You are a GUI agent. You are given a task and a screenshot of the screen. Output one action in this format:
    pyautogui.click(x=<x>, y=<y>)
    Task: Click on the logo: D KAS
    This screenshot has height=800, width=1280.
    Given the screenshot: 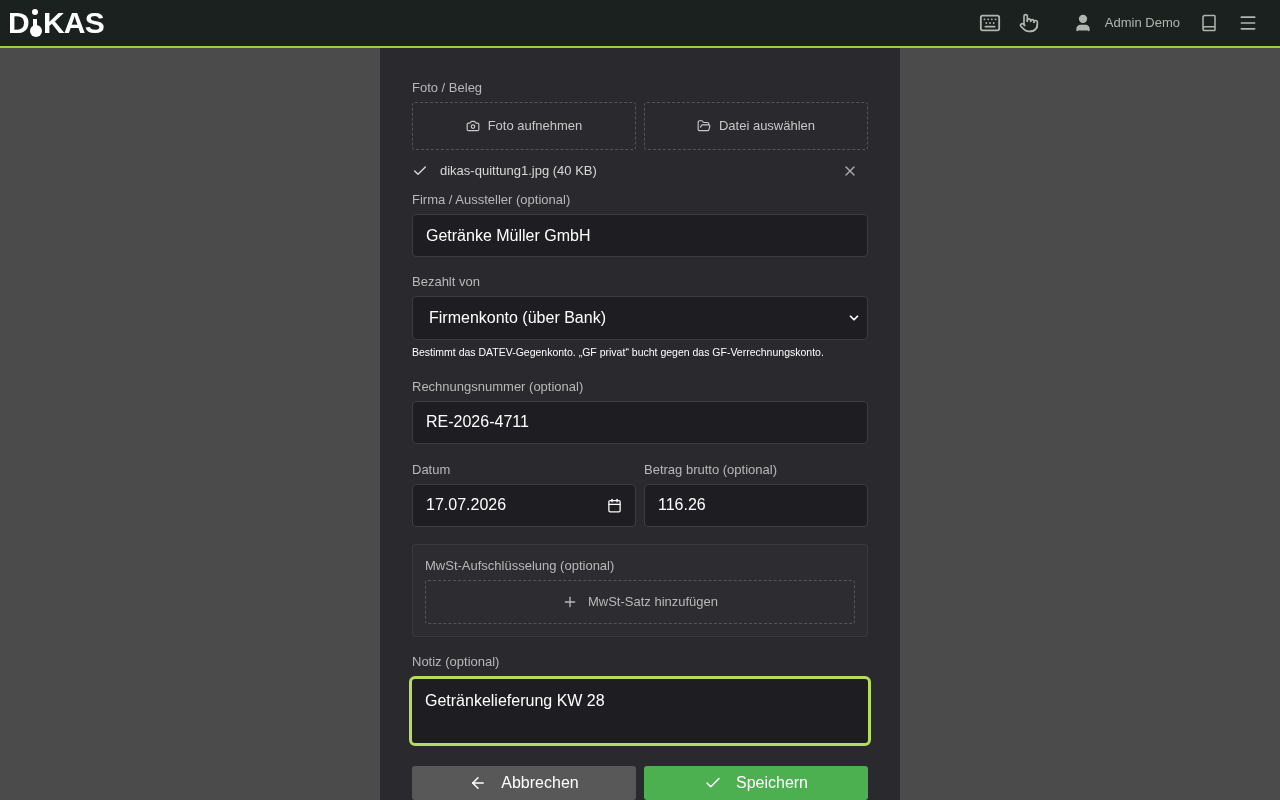 What is the action you would take?
    pyautogui.click(x=56, y=23)
    